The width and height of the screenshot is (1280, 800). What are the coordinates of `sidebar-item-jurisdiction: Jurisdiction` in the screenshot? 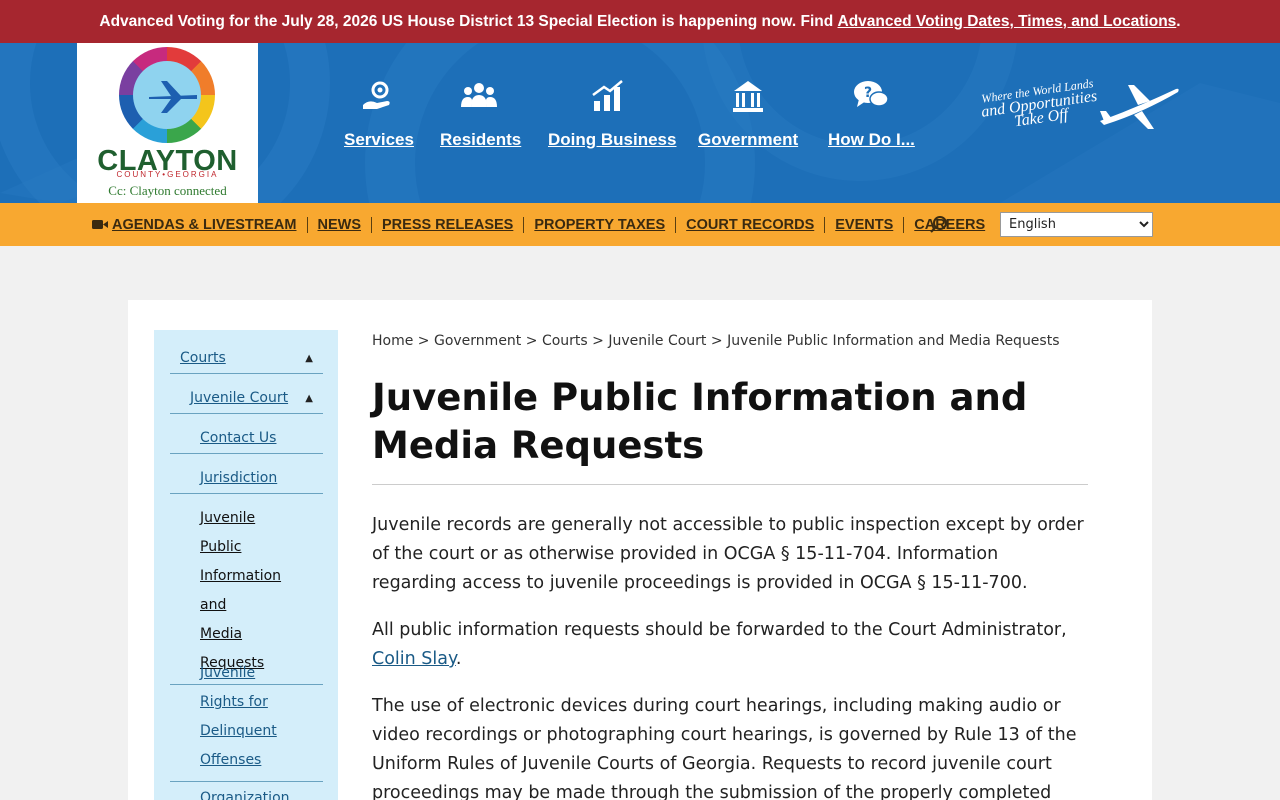 It's located at (246, 479).